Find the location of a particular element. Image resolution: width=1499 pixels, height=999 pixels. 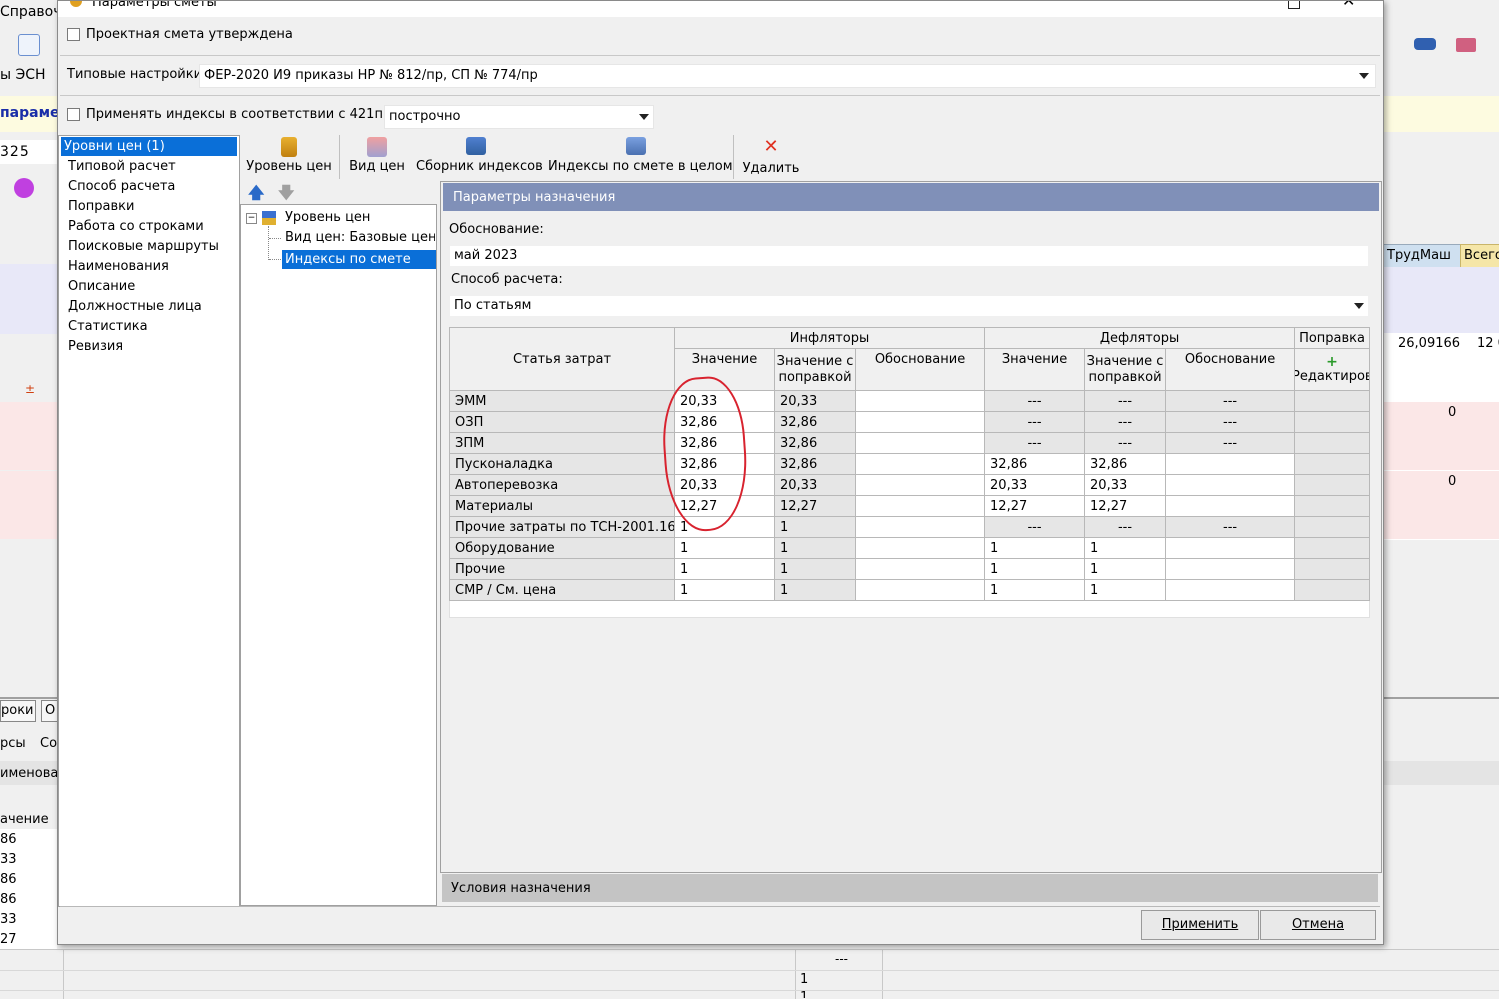

row-deflator-value-corr: 32,86 is located at coordinates (1125, 464).